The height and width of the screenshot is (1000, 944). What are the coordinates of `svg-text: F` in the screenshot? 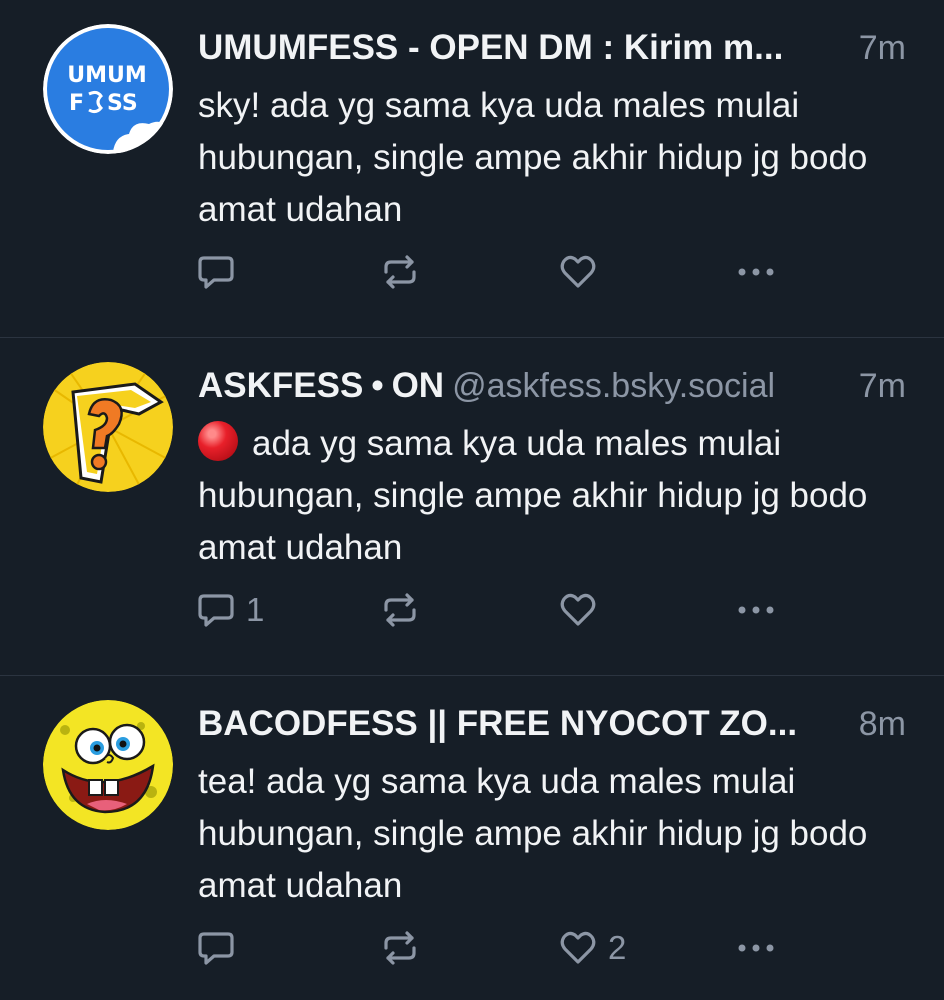 It's located at (76, 103).